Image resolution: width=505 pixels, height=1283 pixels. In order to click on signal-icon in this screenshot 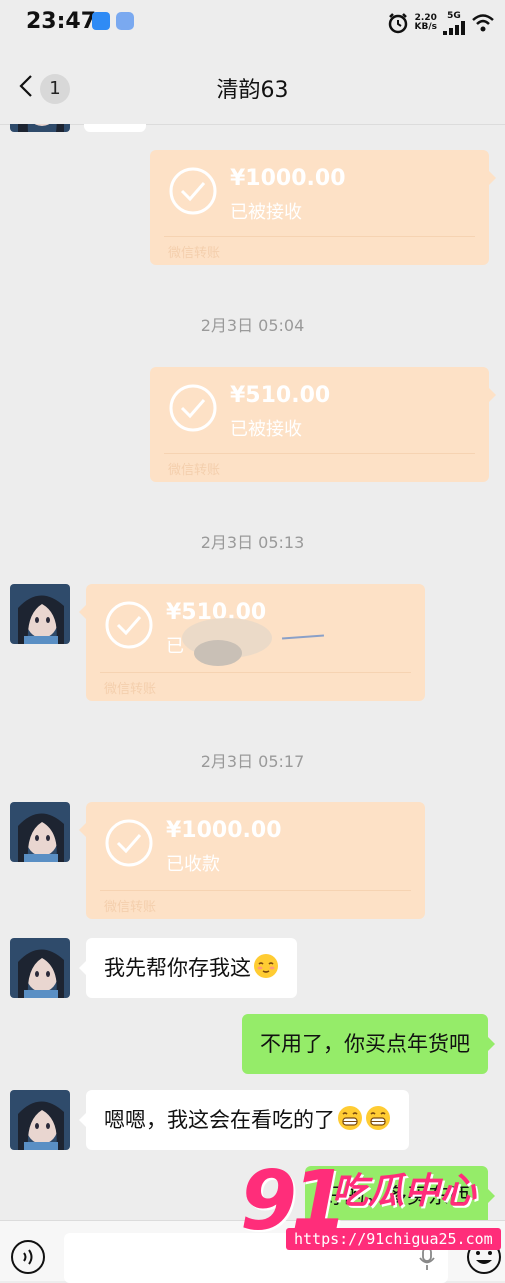, I will do `click(454, 27)`.